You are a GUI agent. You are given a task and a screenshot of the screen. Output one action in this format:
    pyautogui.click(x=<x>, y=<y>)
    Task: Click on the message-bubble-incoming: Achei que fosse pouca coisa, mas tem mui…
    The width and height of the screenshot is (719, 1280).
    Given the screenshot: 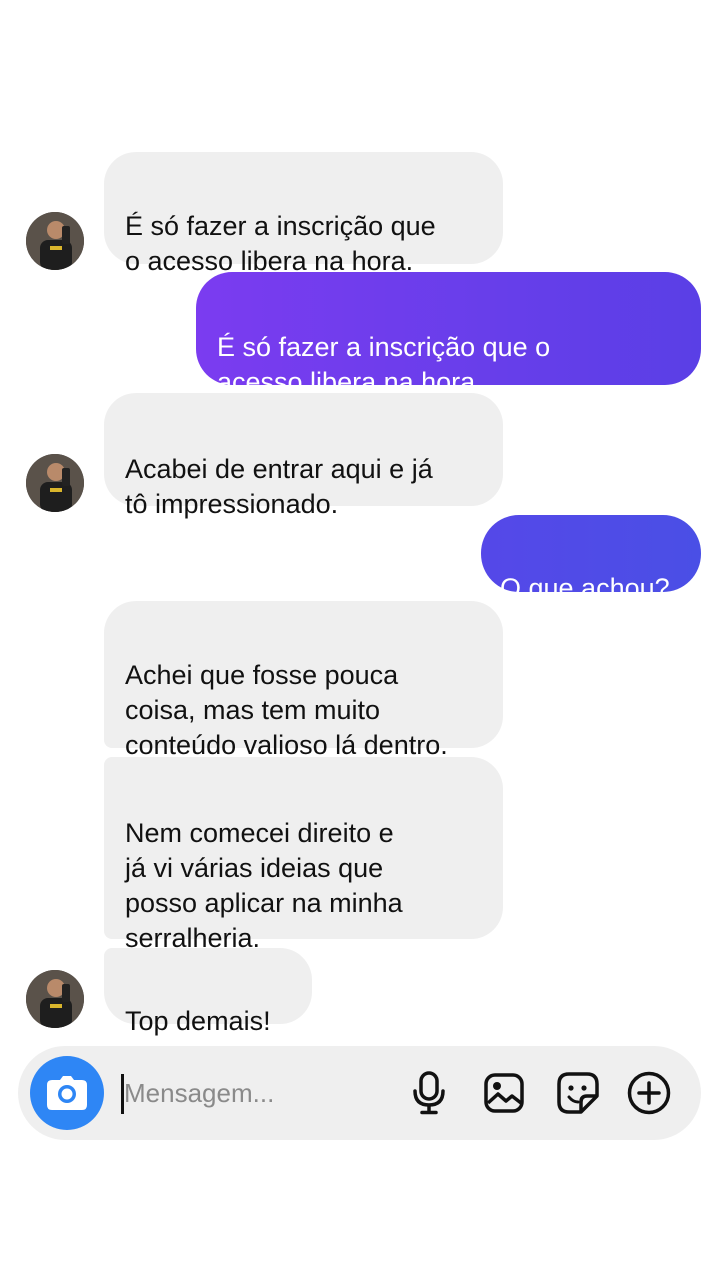 What is the action you would take?
    pyautogui.click(x=303, y=680)
    